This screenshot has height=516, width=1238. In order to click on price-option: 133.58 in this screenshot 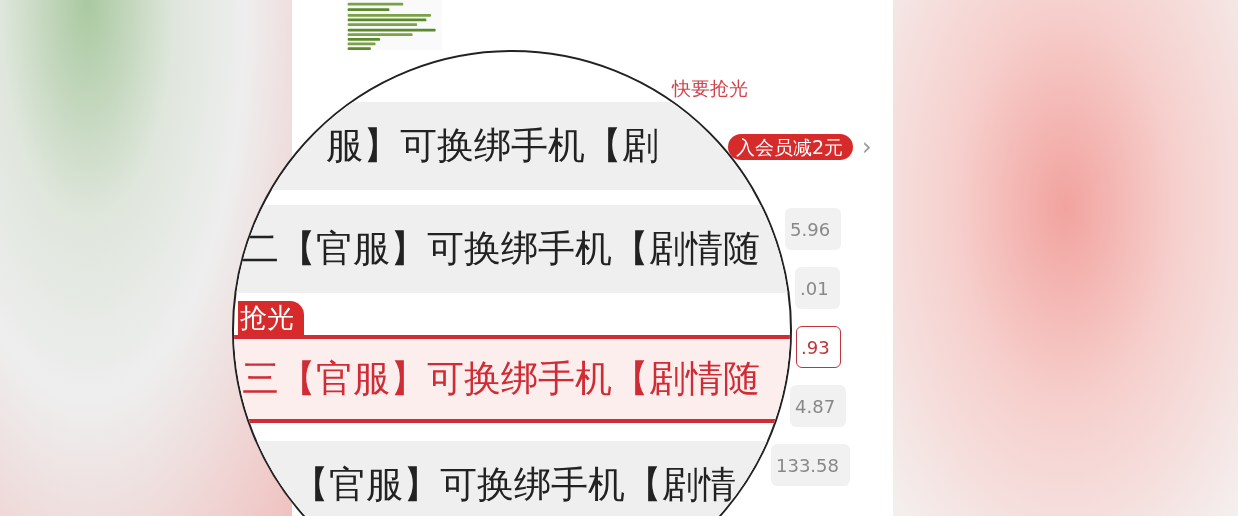, I will do `click(810, 465)`.